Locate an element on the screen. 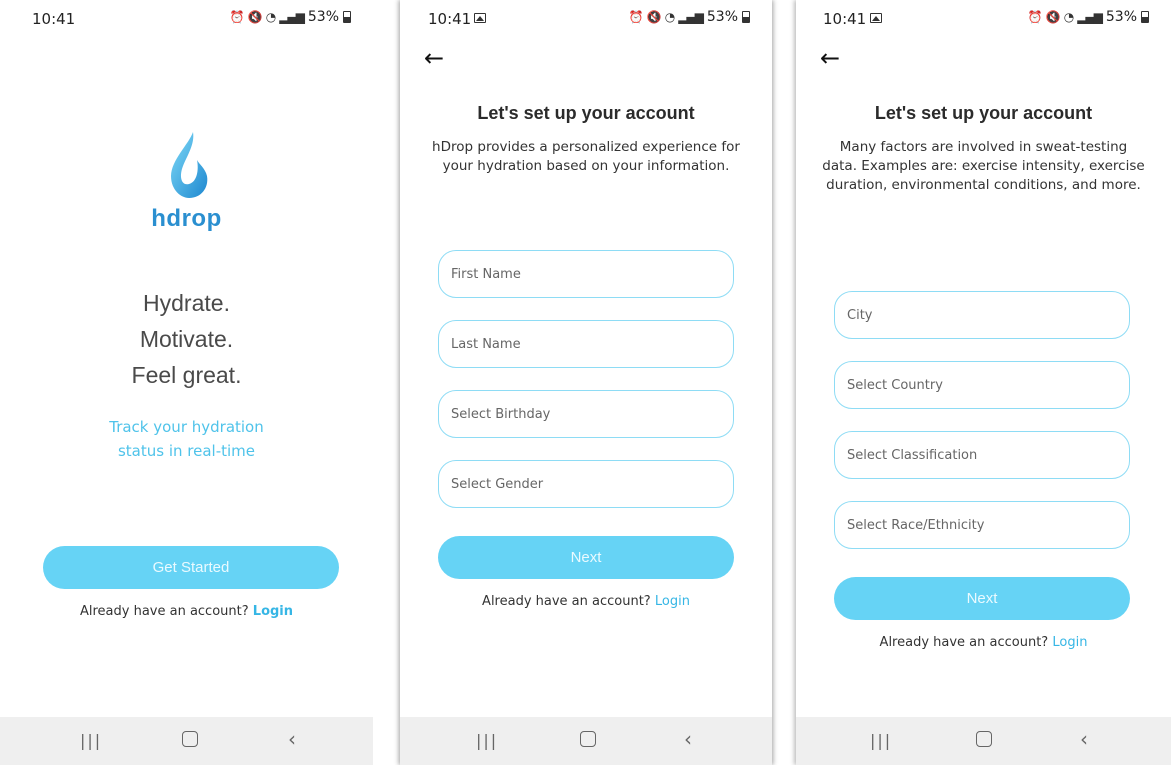 The width and height of the screenshot is (1171, 765). gender-field is located at coordinates (586, 484).